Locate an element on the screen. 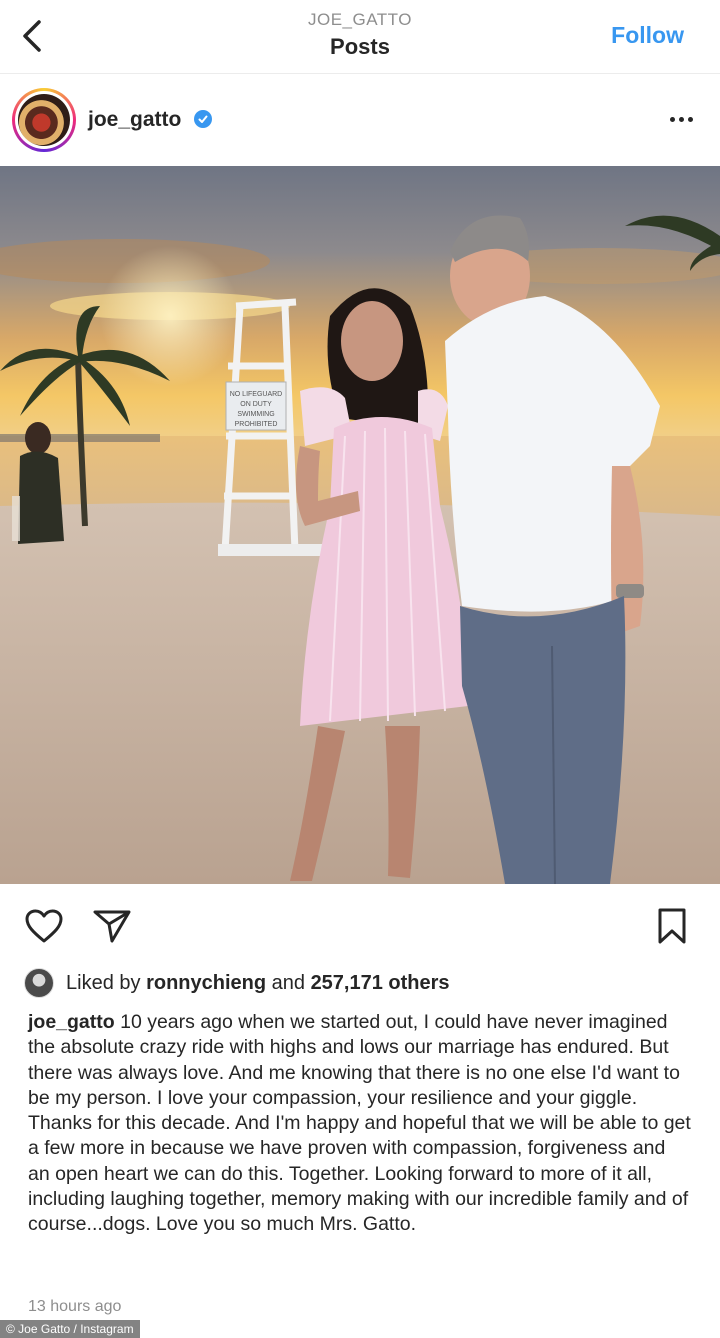  liker-username: ronnychieng is located at coordinates (206, 983).